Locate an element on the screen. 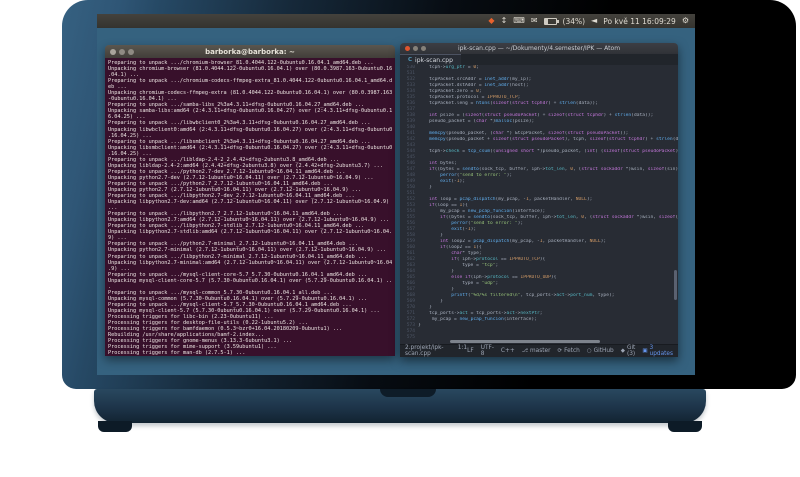 The width and height of the screenshot is (800, 477). system-panel: ◆ ↕ ⌨ ✉ (34%) ◄ Po kvě 11 16:09:29 ⚙ is located at coordinates (396, 21).